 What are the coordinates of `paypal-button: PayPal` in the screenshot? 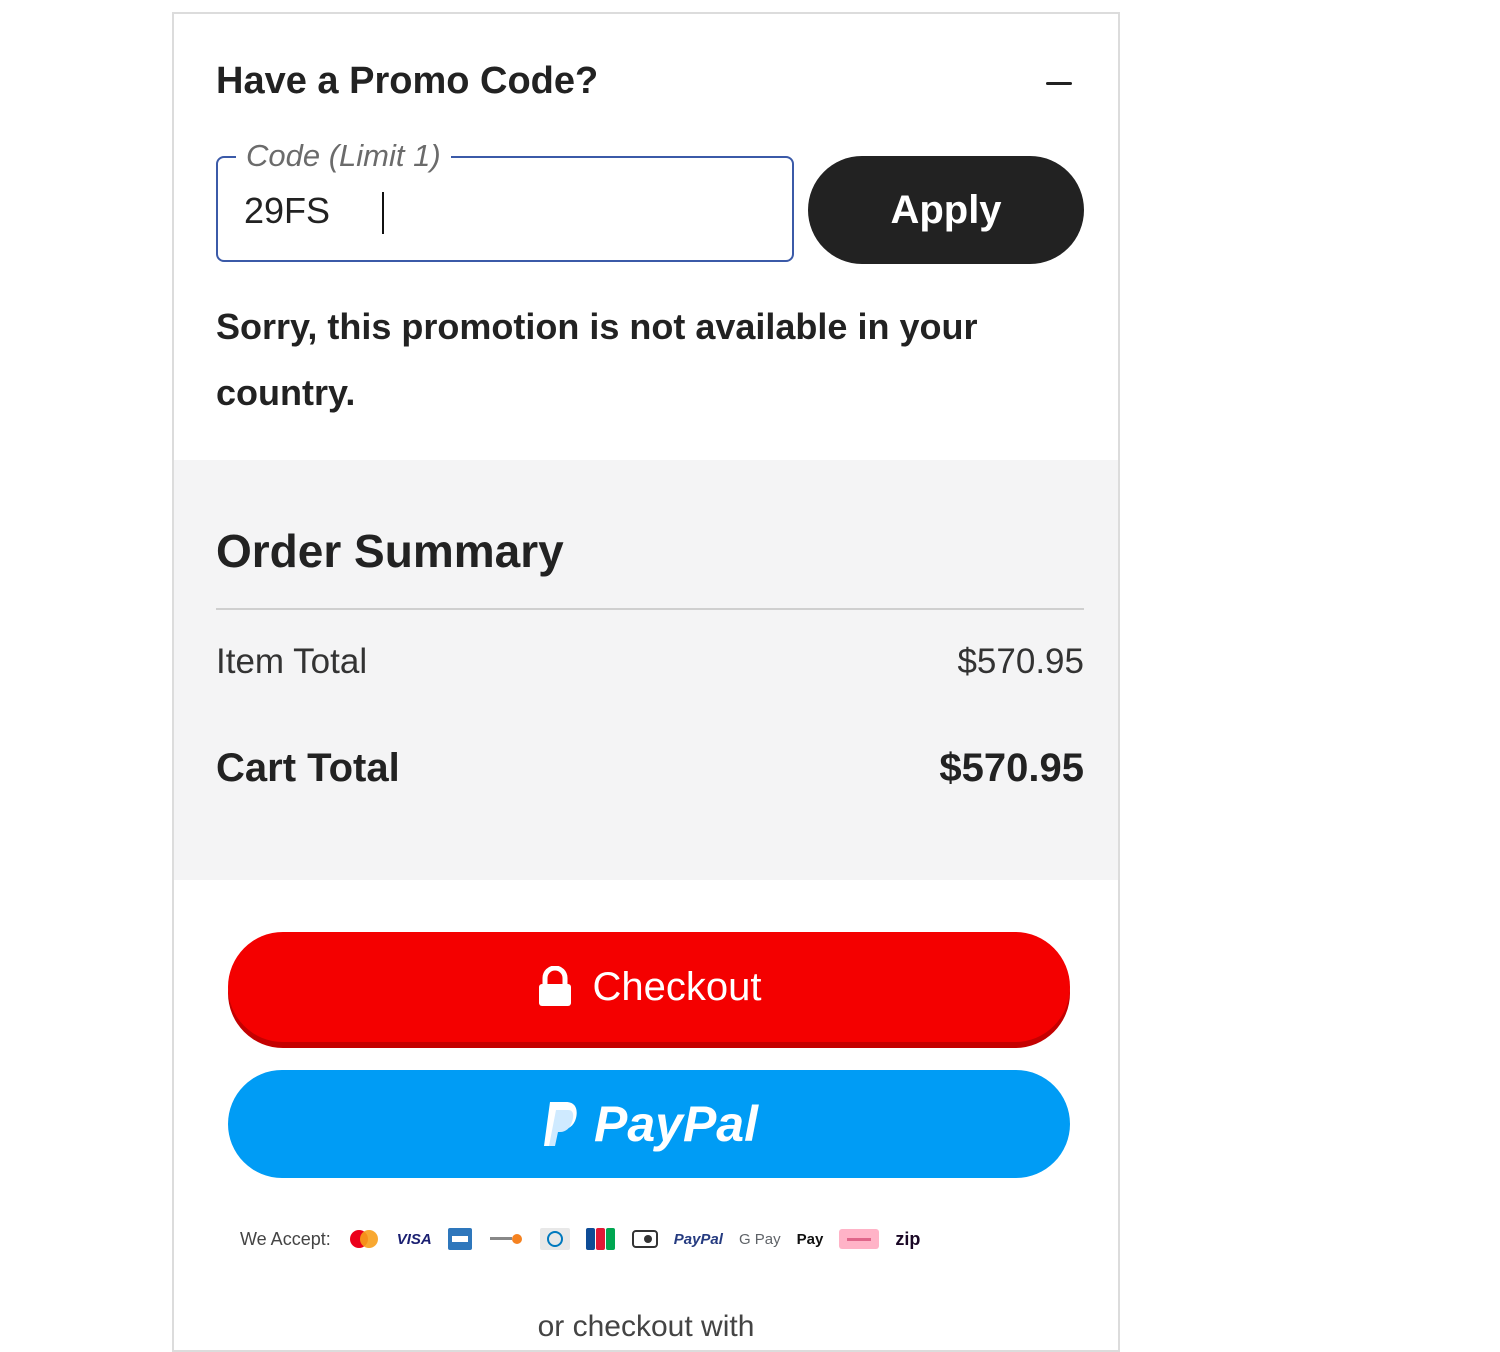 It's located at (649, 1124).